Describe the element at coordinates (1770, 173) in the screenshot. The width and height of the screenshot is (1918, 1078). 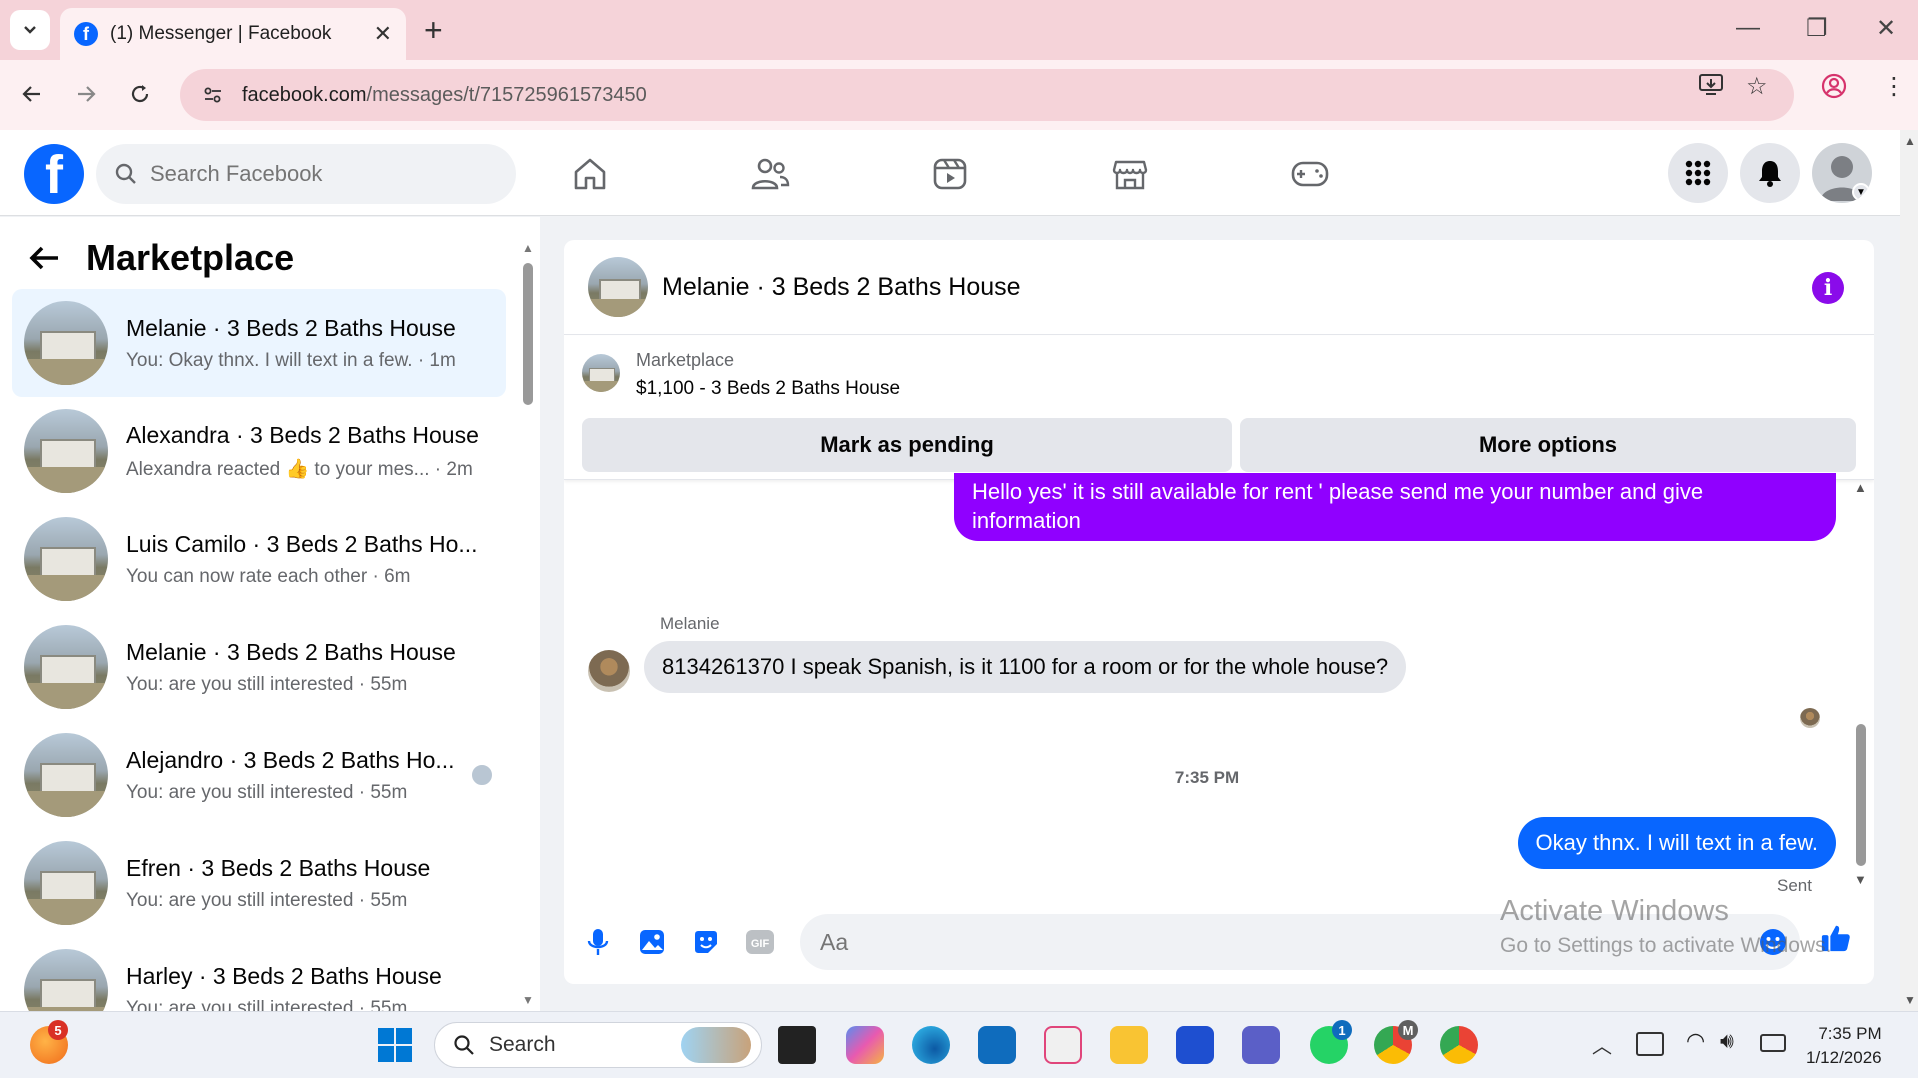
I see `notifications-bell-icon` at that location.